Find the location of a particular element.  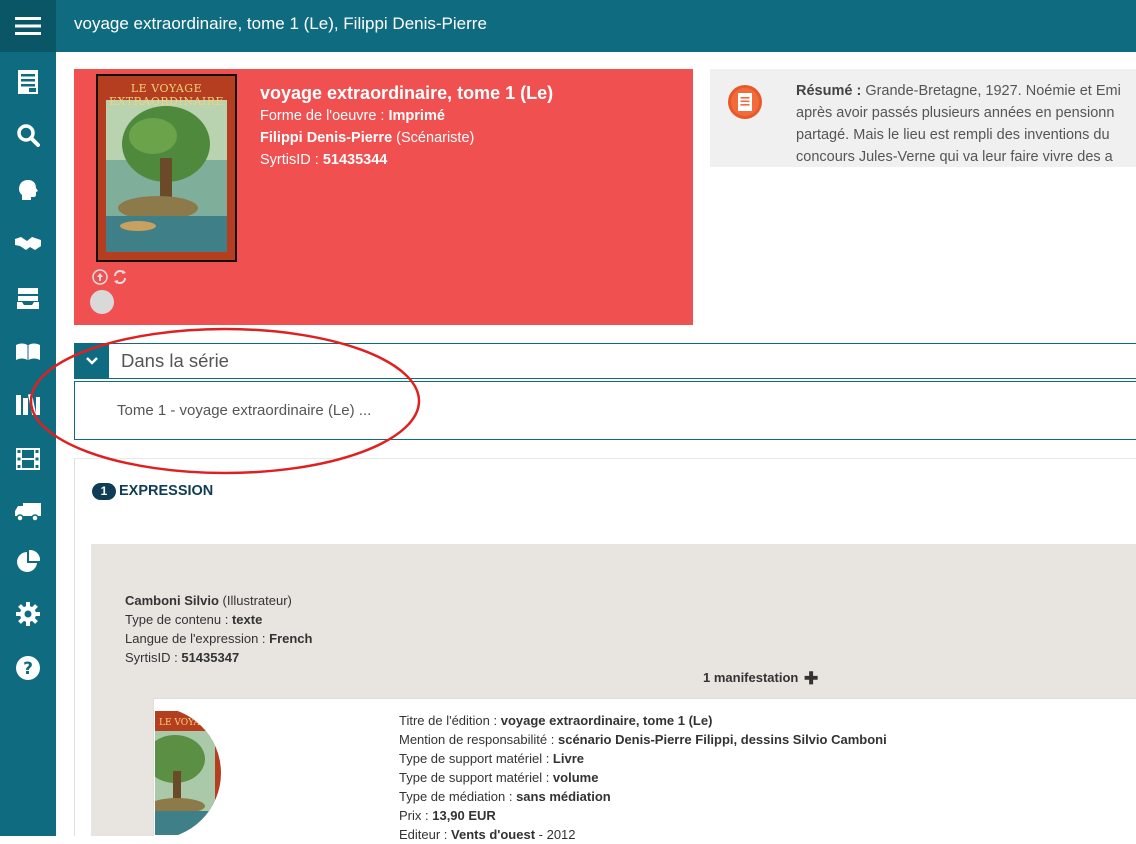

expression-syrtis-label: SyrtisID : is located at coordinates (153, 657).